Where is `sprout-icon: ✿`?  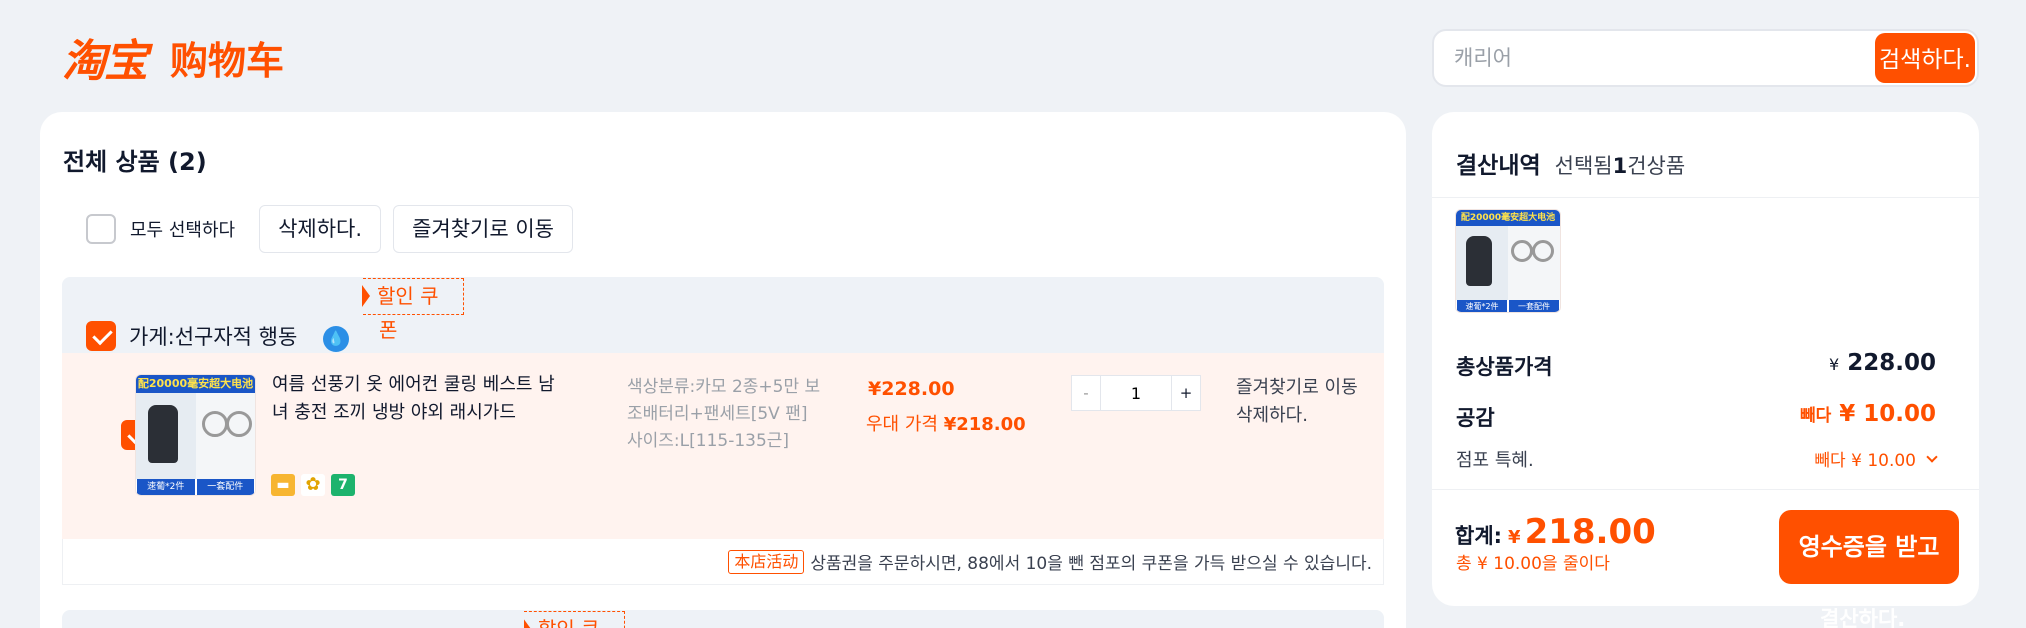 sprout-icon: ✿ is located at coordinates (313, 485).